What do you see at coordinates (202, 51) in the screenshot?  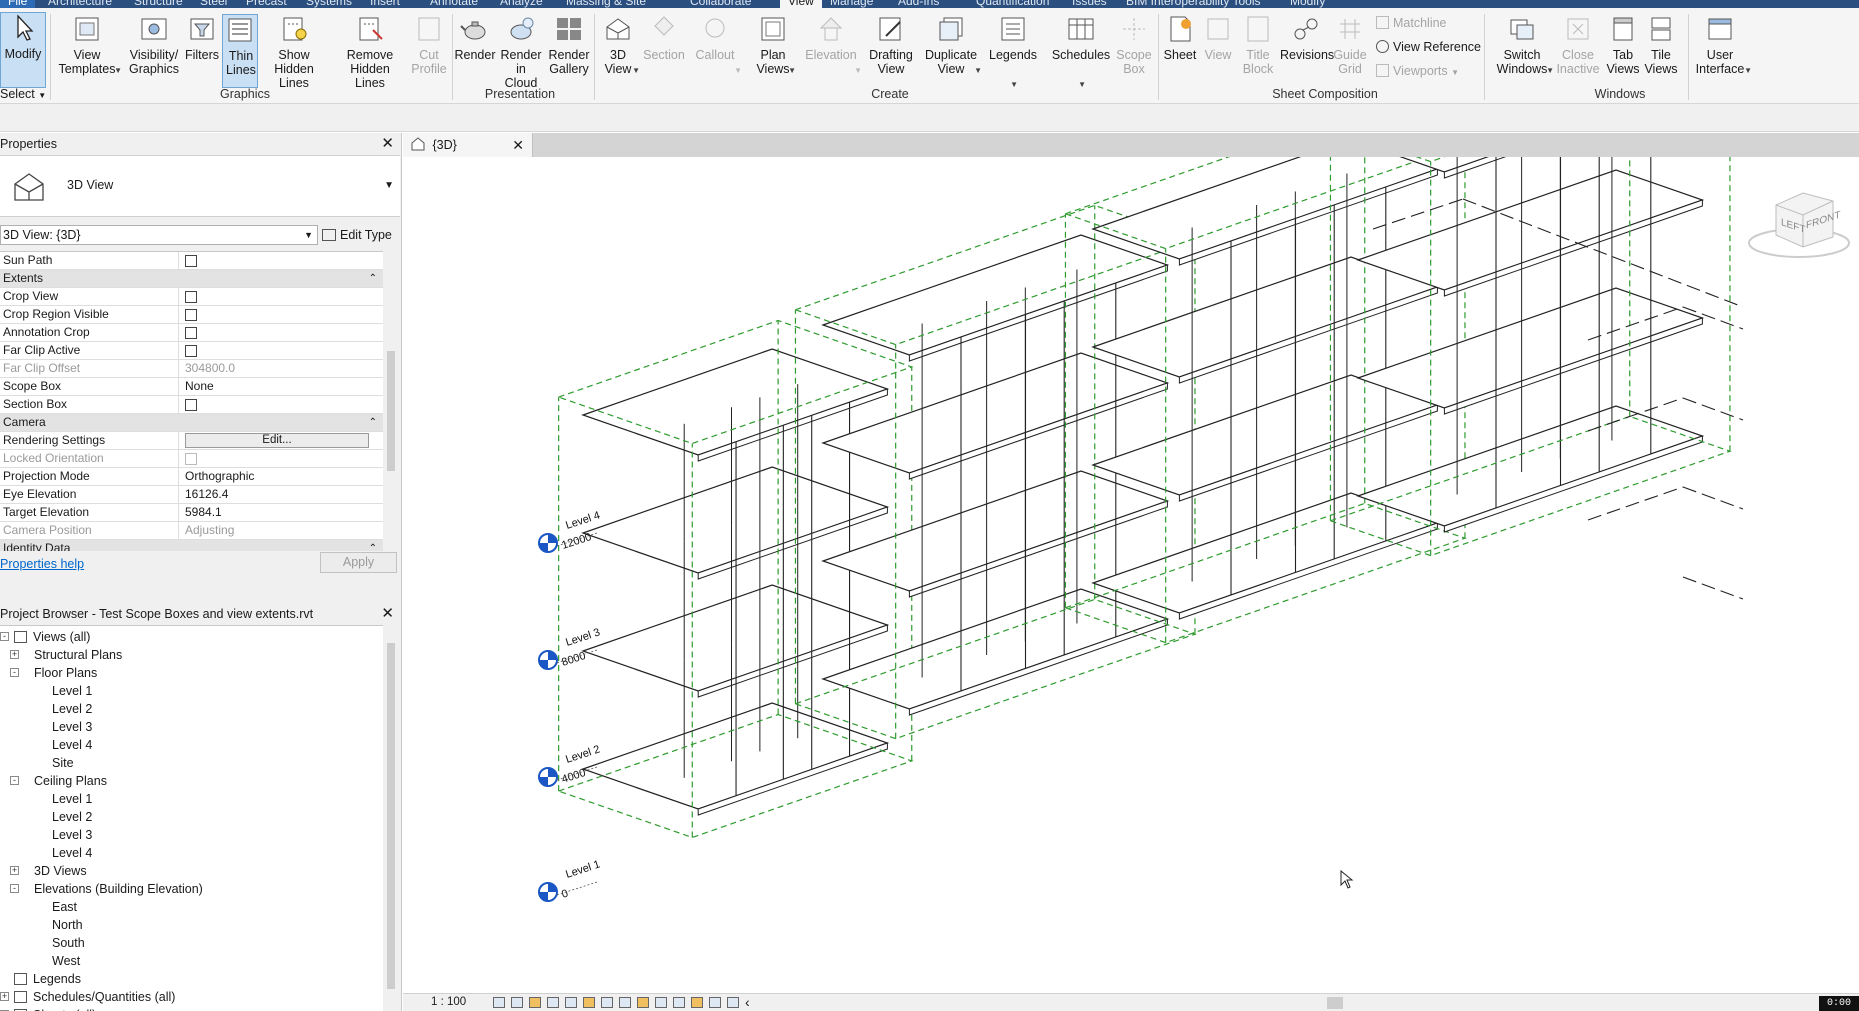 I see `filters-button: Filters` at bounding box center [202, 51].